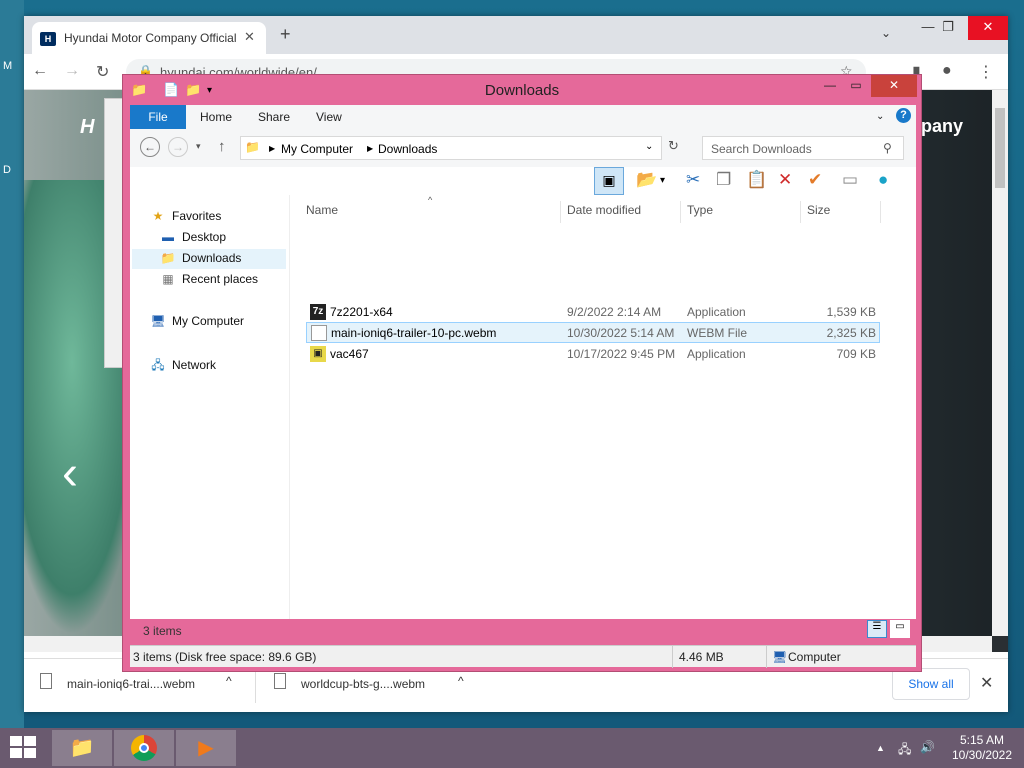  I want to click on download-item: main-ioniq6-trai....webm, so click(131, 684).